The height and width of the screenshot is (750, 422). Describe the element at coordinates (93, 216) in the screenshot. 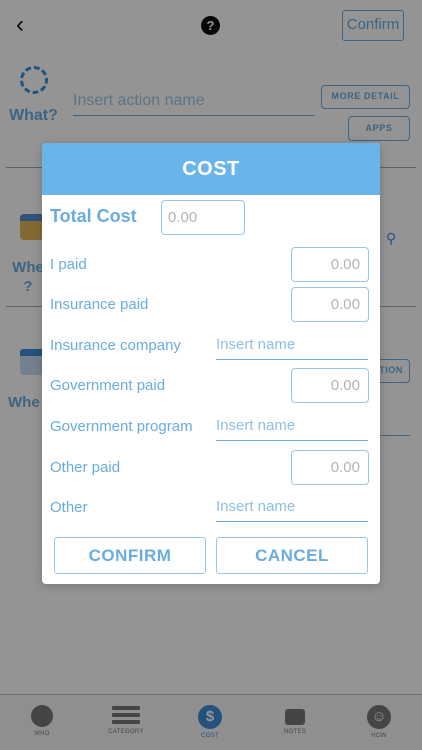

I see `total-cost-label: Total Cost` at that location.